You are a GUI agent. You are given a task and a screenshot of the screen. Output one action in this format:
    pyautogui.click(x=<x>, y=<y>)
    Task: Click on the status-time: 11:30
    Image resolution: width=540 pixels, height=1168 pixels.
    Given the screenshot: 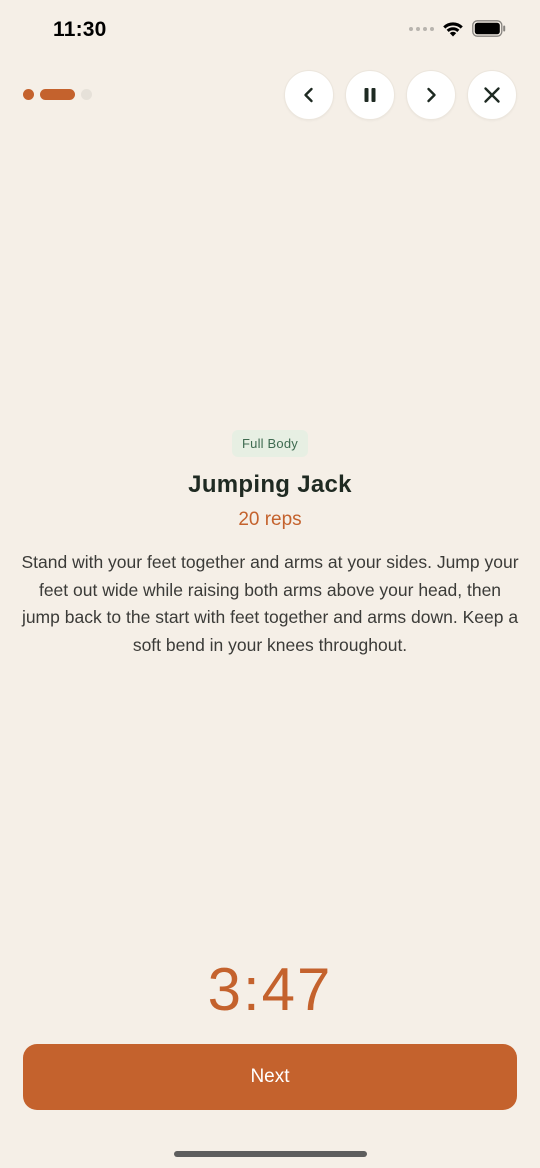 What is the action you would take?
    pyautogui.click(x=80, y=29)
    